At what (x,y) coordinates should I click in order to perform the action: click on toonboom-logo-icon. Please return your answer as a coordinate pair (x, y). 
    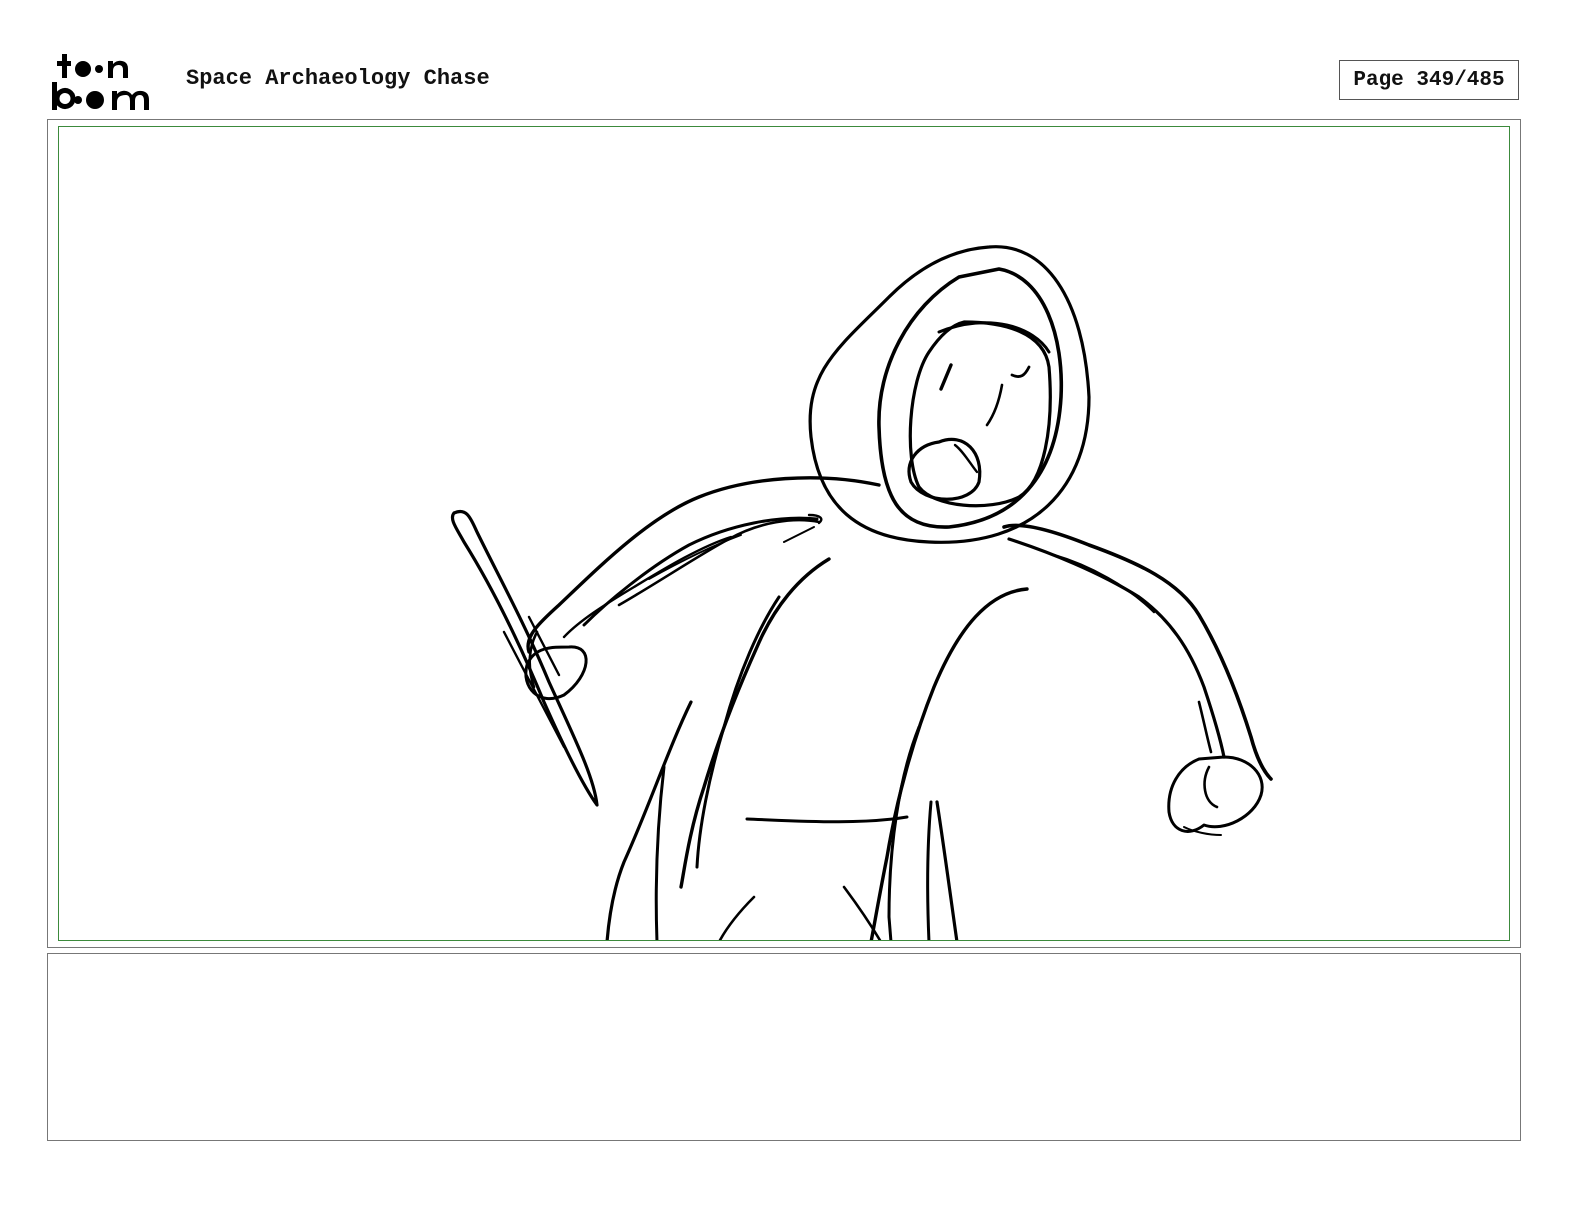
    Looking at the image, I should click on (100, 82).